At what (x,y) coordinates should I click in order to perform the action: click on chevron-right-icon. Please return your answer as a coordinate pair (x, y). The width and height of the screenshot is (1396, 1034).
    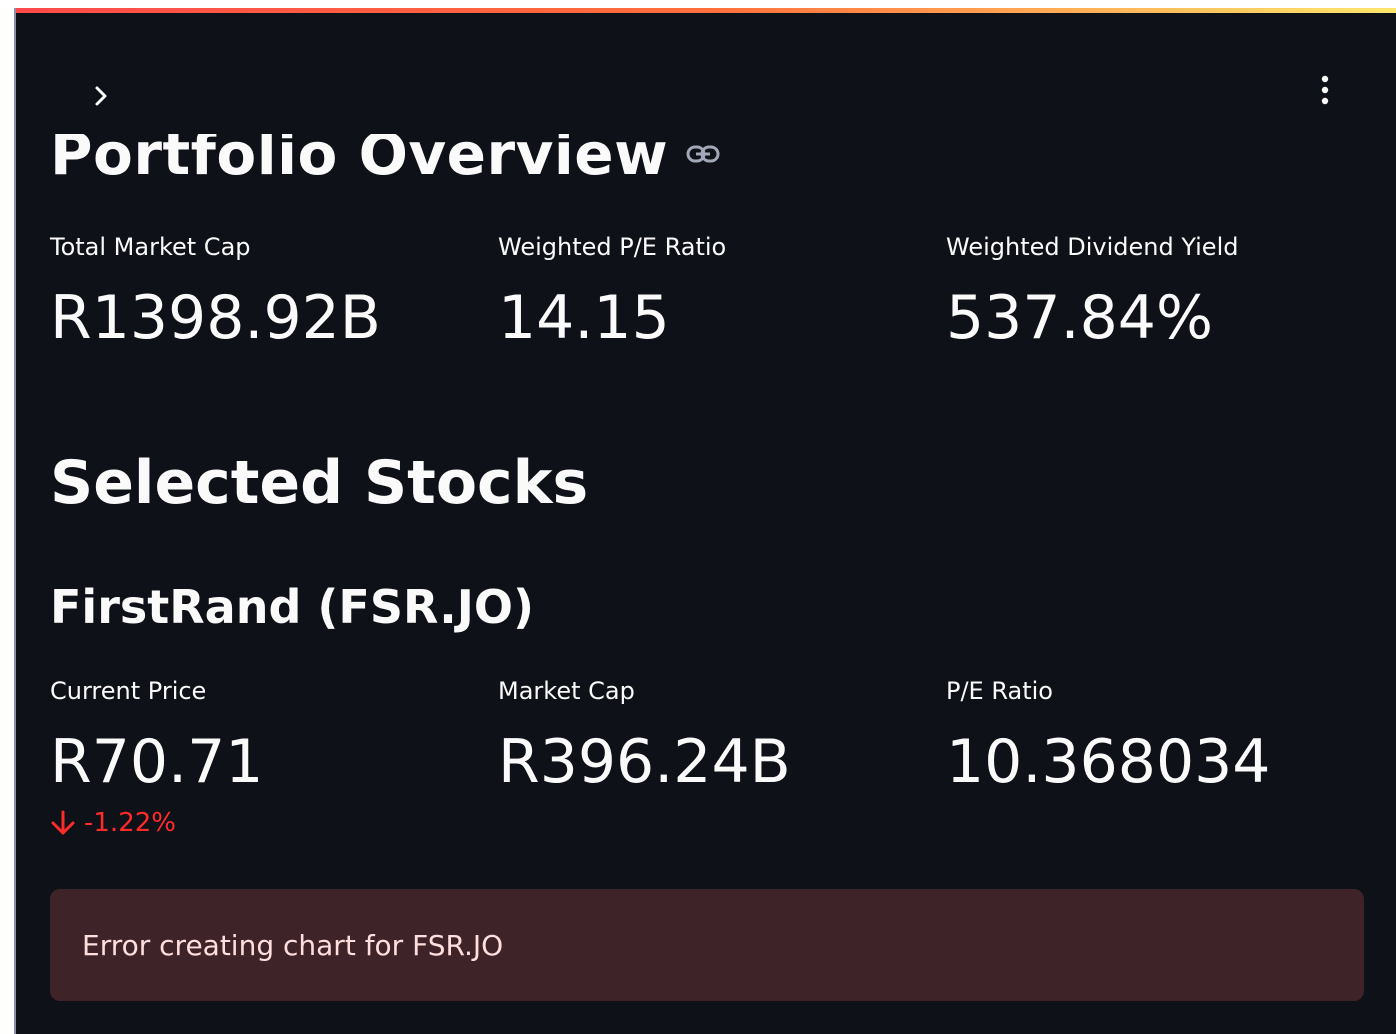
    Looking at the image, I should click on (101, 96).